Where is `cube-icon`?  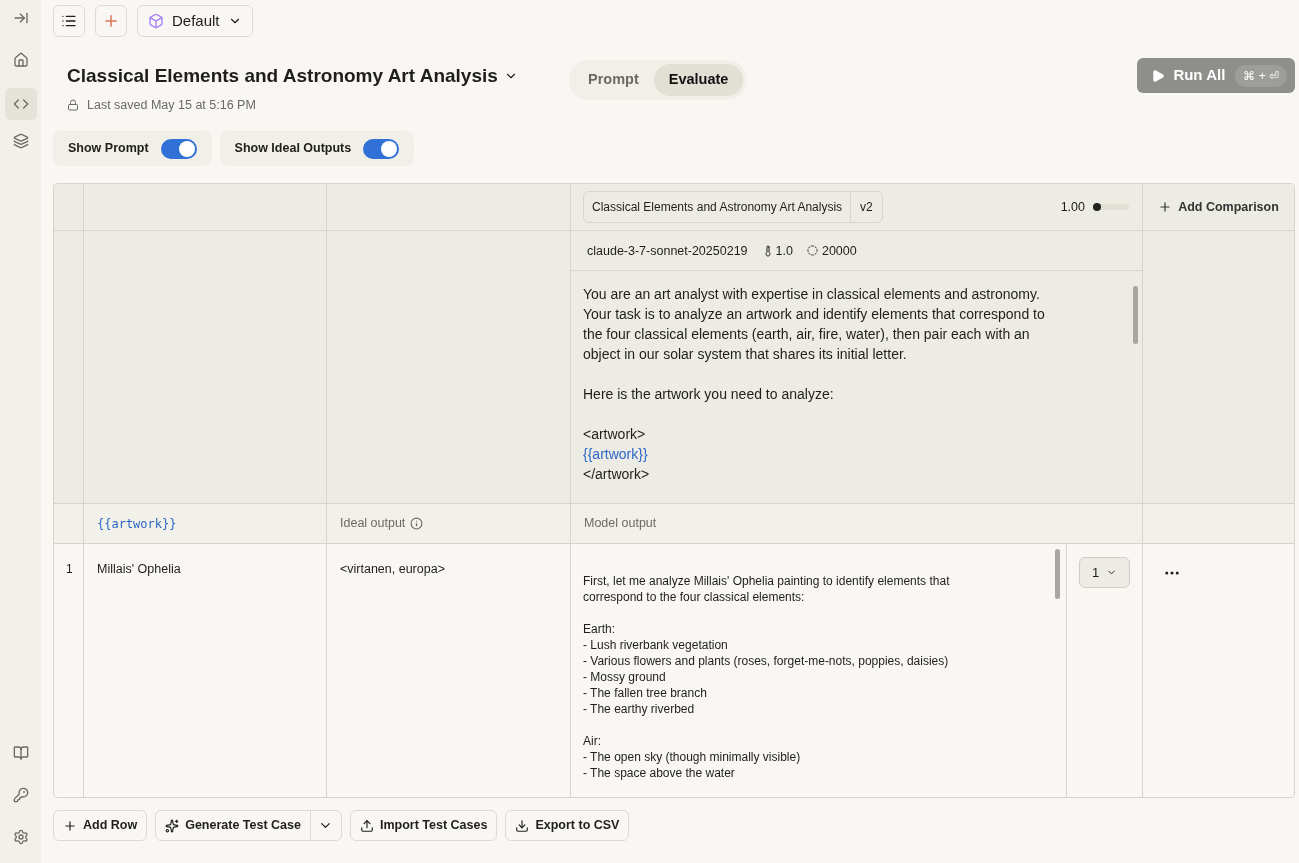
cube-icon is located at coordinates (156, 21).